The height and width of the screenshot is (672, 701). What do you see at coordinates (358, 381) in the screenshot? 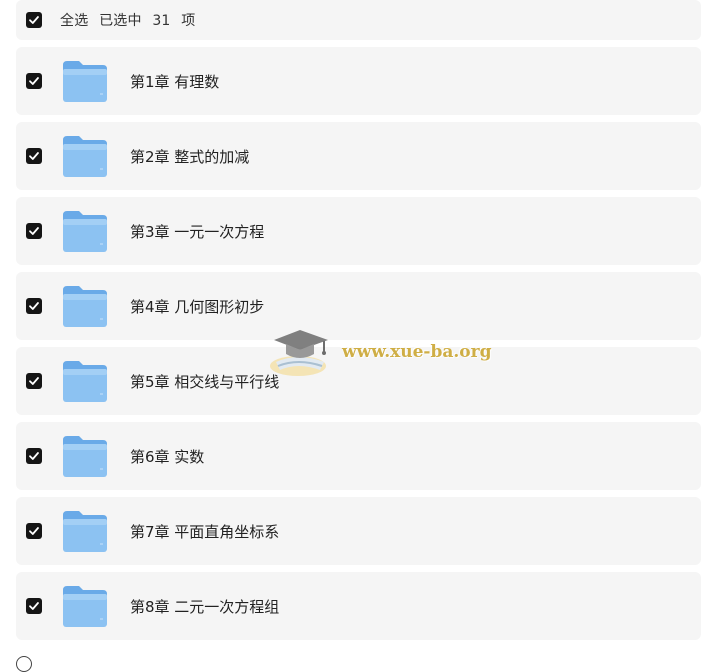
I see `list-item: 第5章 相交线与平行线` at bounding box center [358, 381].